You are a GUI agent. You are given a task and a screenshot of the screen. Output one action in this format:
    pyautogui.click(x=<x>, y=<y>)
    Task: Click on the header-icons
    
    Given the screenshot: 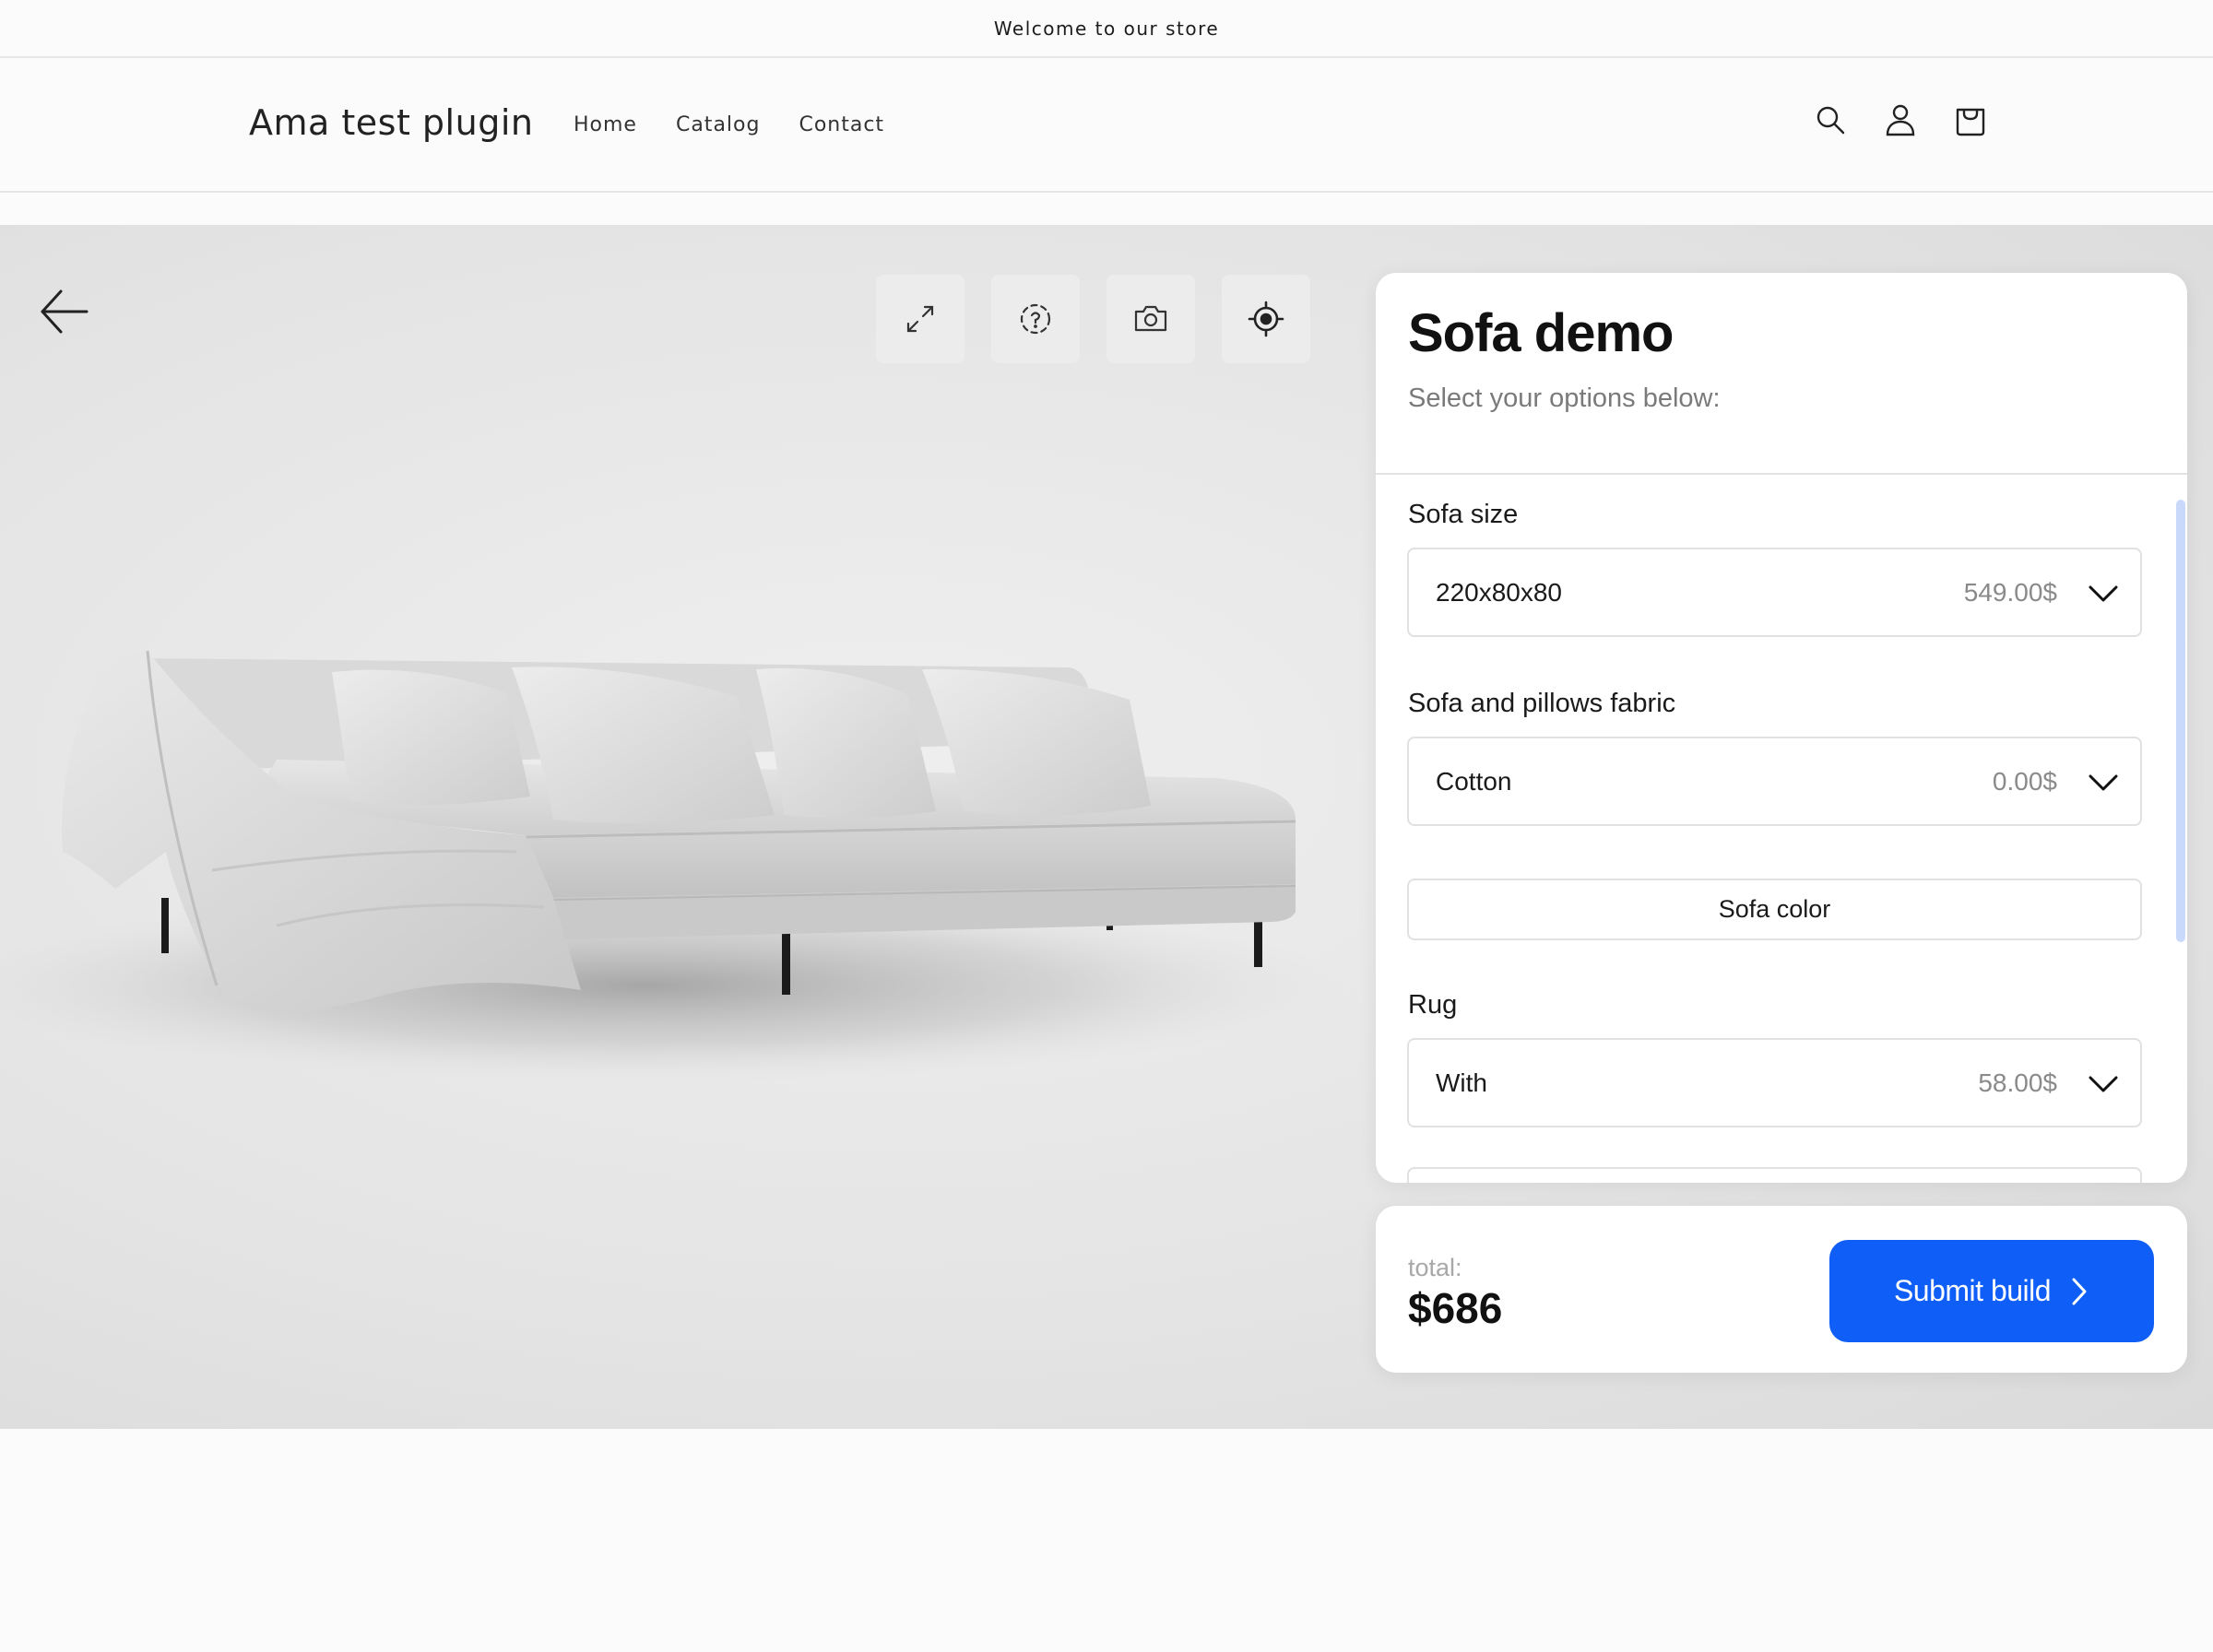 What is the action you would take?
    pyautogui.click(x=1900, y=119)
    